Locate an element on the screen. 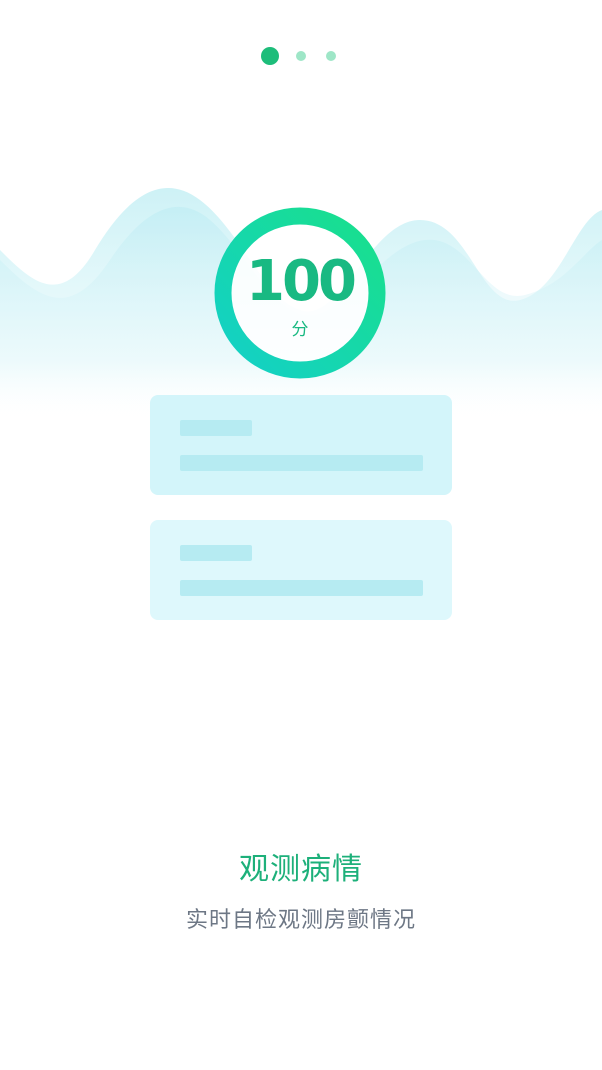  score-unit: 分 is located at coordinates (300, 330).